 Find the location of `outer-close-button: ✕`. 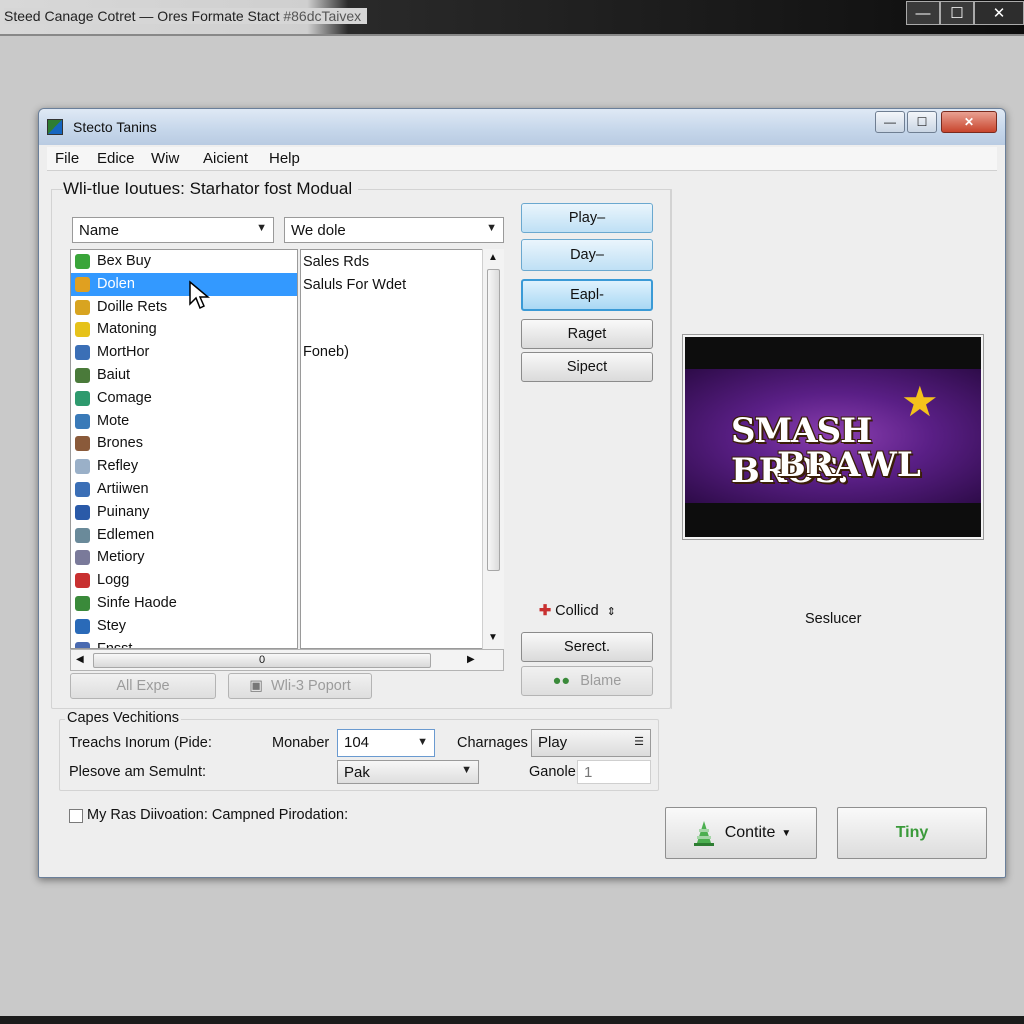

outer-close-button: ✕ is located at coordinates (999, 13).